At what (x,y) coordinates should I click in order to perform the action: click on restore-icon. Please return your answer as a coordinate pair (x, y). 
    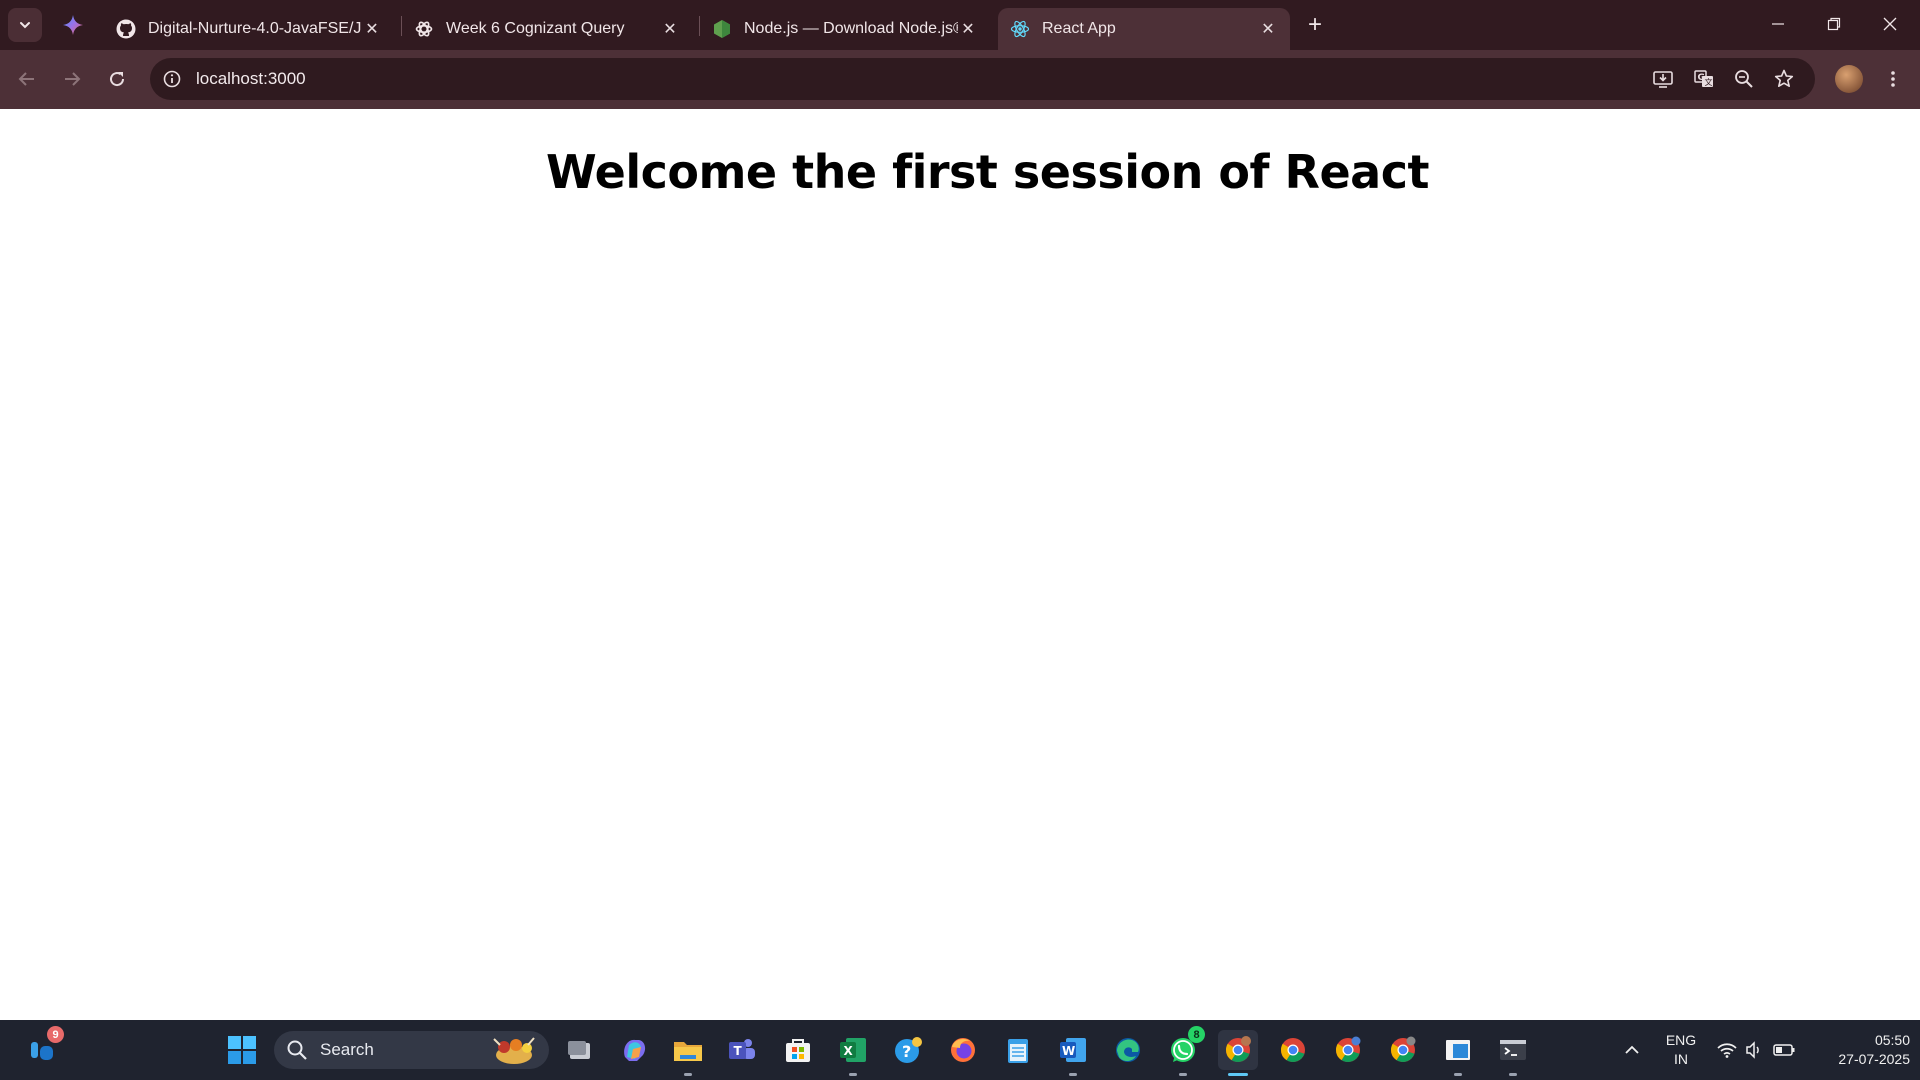
    Looking at the image, I should click on (1834, 24).